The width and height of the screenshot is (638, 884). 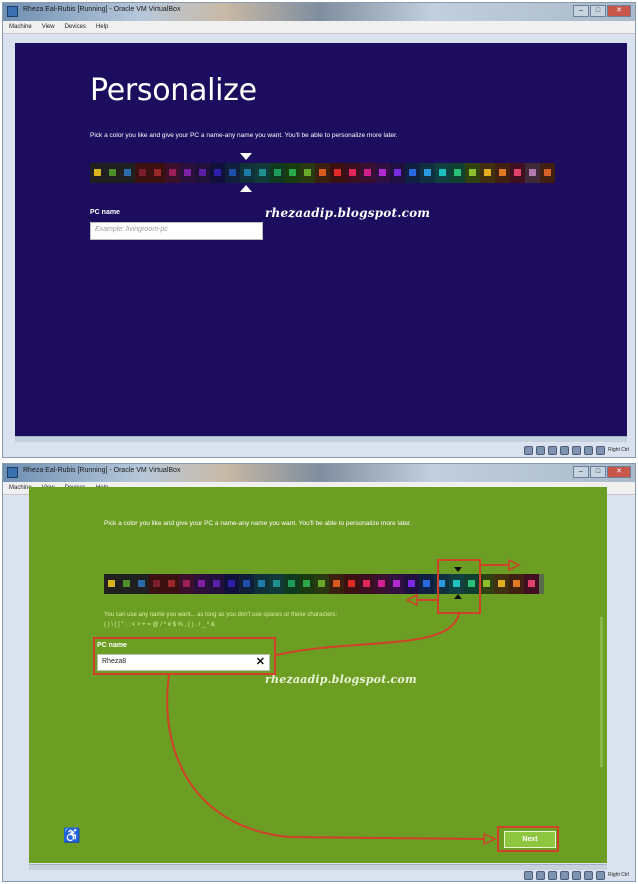 I want to click on color-palette, so click(x=322, y=173).